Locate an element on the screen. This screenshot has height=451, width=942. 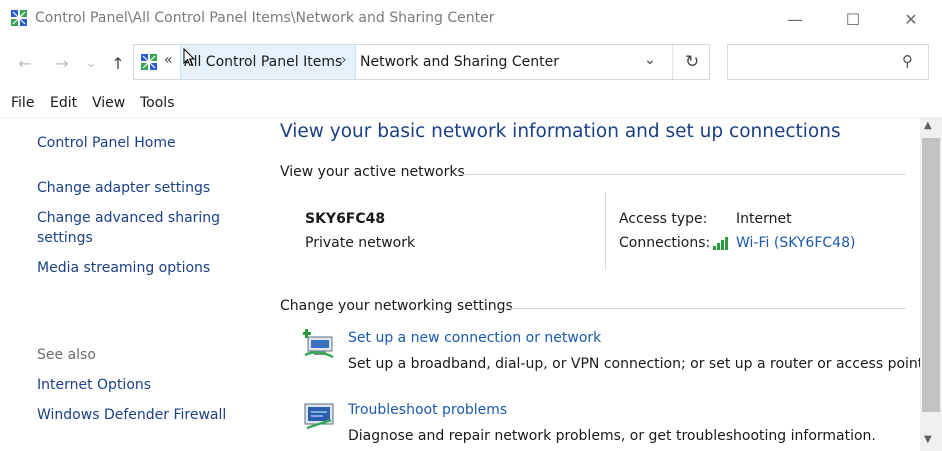
refresh-icon: ↻ is located at coordinates (692, 62).